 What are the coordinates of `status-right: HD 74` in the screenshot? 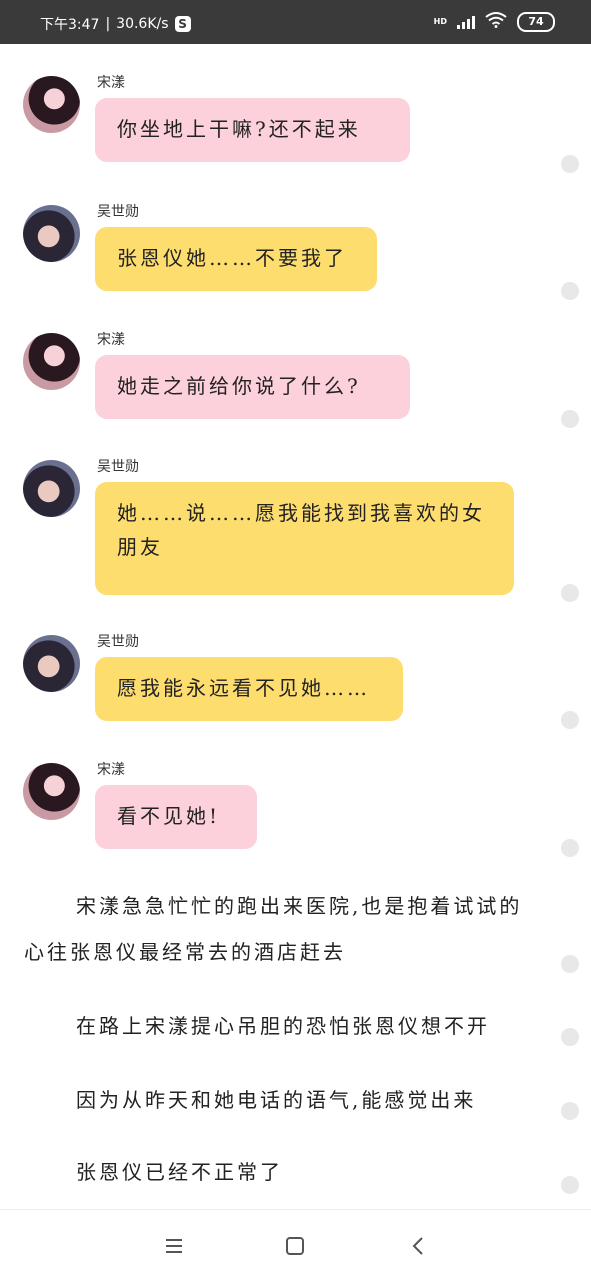 It's located at (494, 22).